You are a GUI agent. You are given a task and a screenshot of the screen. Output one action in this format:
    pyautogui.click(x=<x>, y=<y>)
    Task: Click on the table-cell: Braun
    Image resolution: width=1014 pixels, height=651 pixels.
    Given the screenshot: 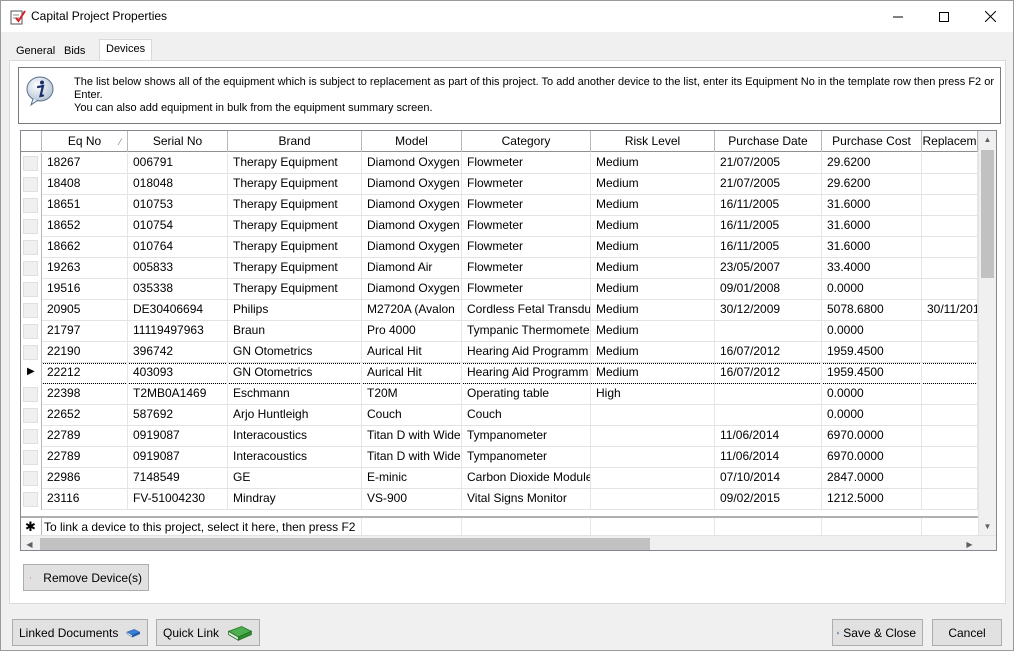 What is the action you would take?
    pyautogui.click(x=295, y=331)
    